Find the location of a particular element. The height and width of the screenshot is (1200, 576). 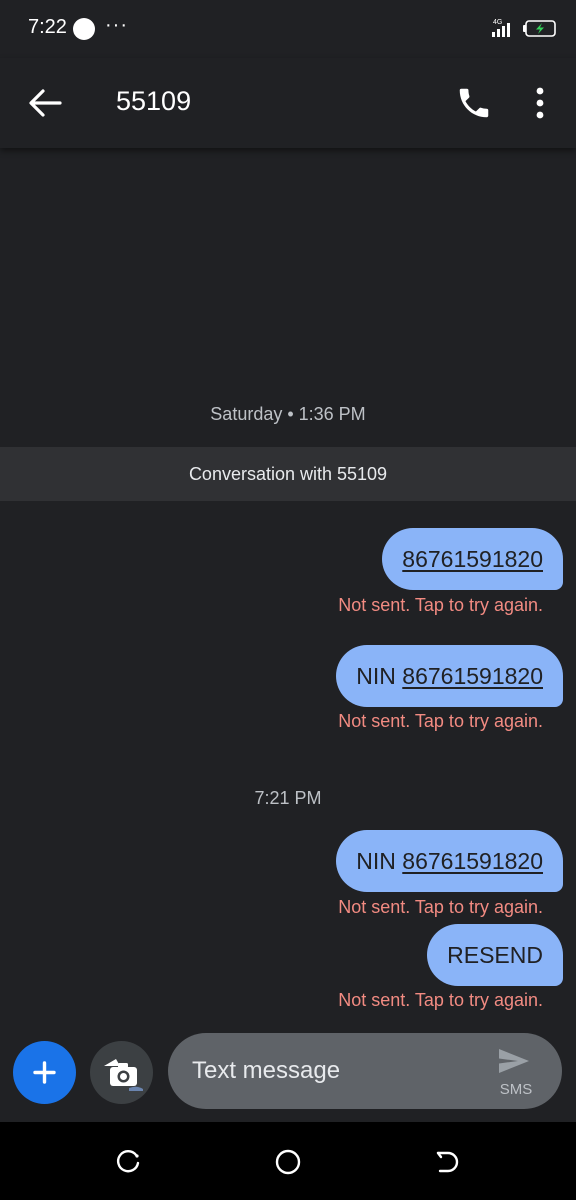

camera-icon is located at coordinates (123, 1075).